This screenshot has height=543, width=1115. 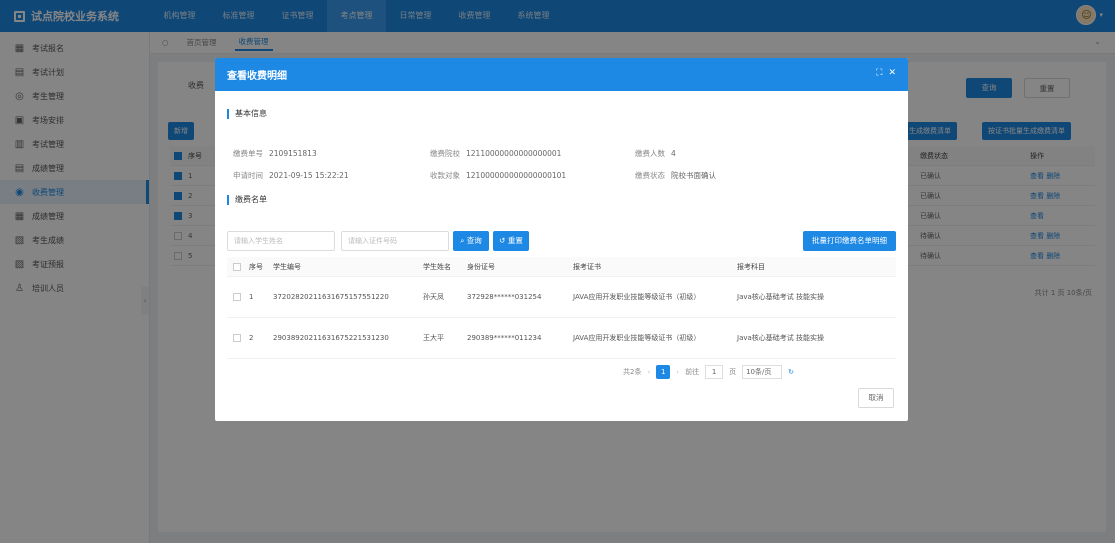 I want to click on row-student-no: 37202820211631675157551220, so click(x=331, y=297).